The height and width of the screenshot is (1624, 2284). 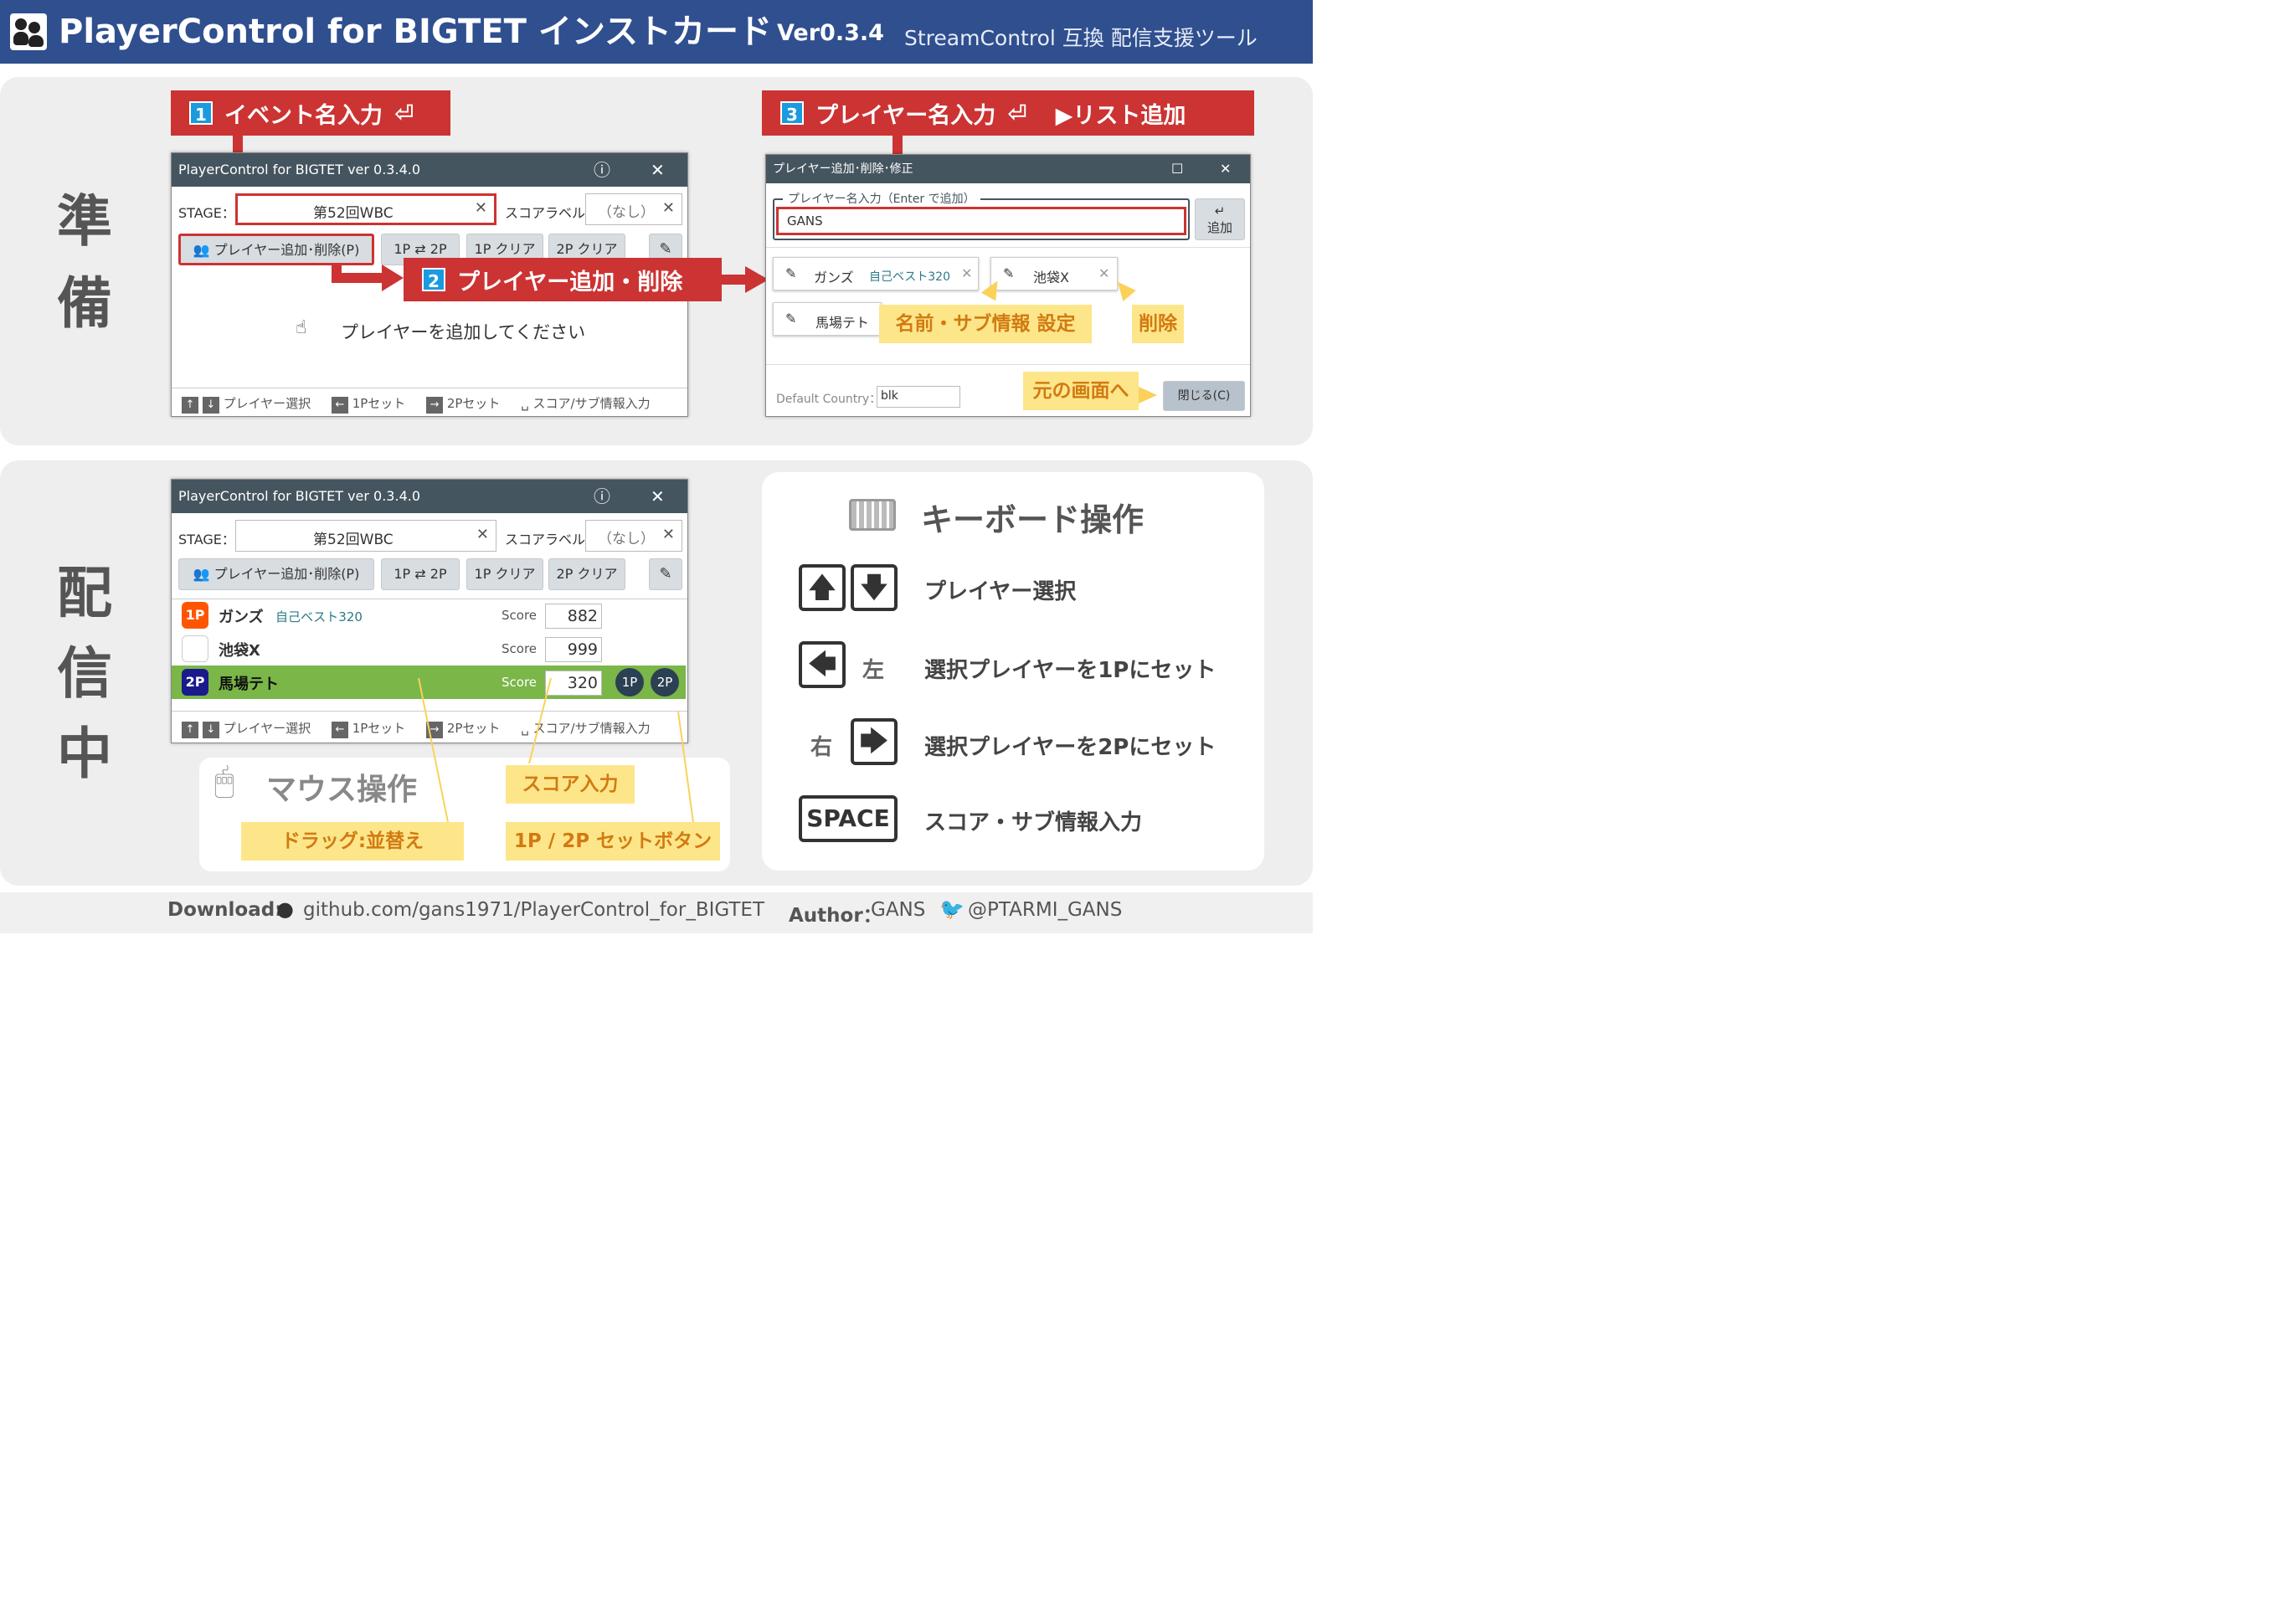 I want to click on dialog-title: プレイヤー追加･削除･修正, so click(x=843, y=169).